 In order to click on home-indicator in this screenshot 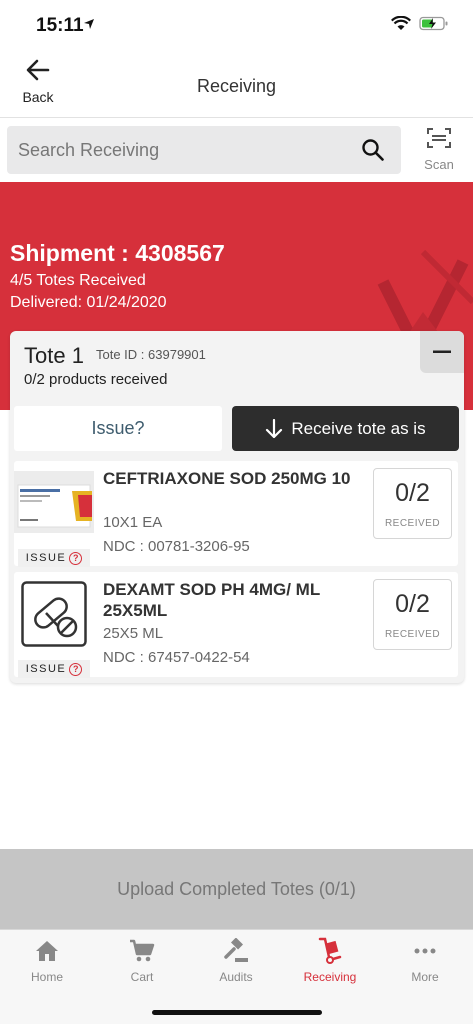, I will do `click(237, 1012)`.